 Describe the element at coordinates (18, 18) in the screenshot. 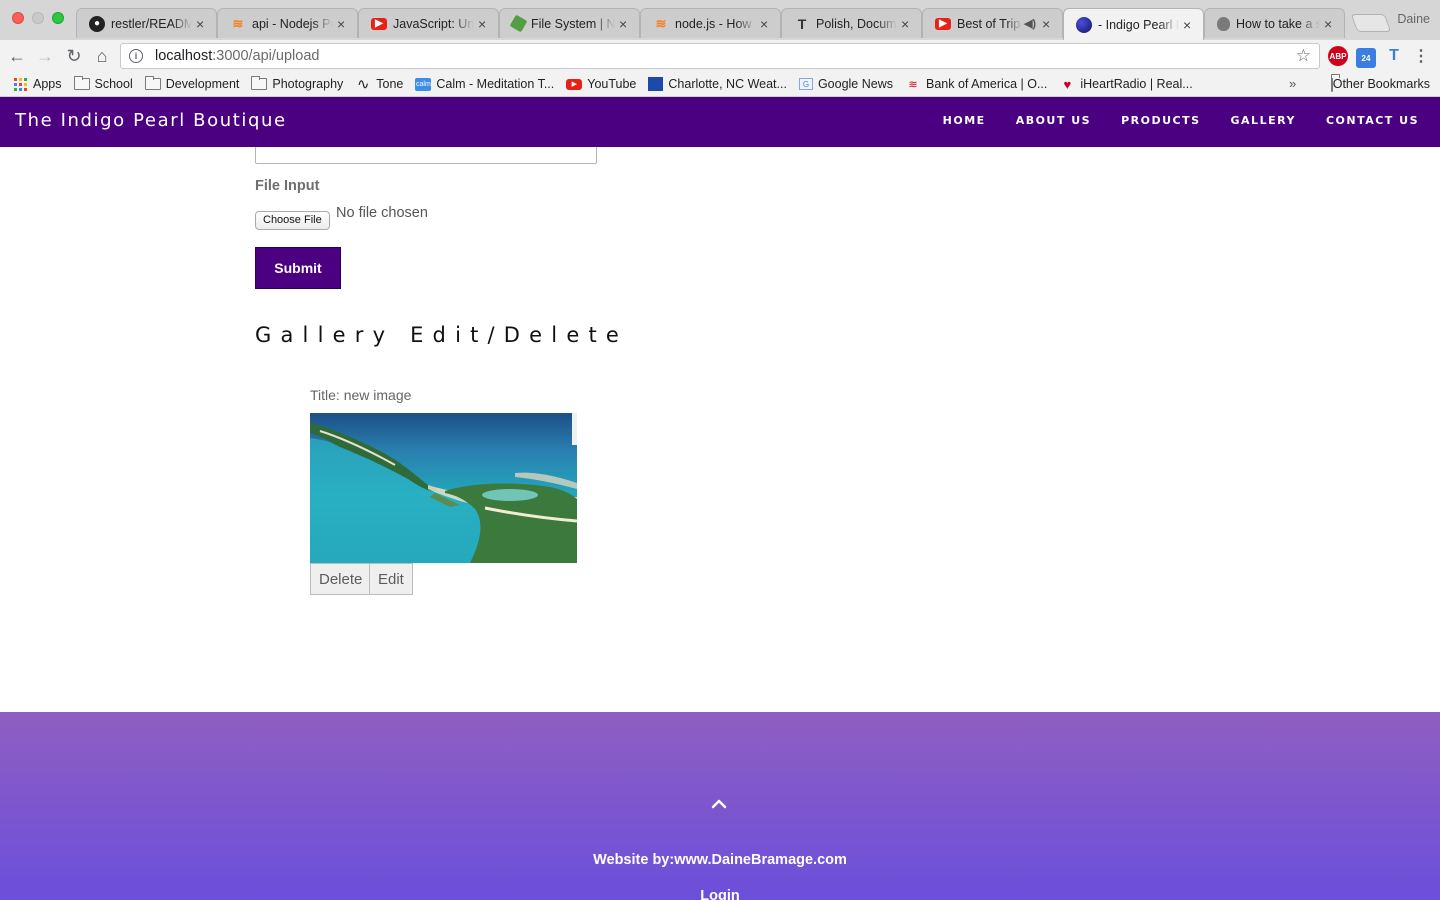

I see `window-close-button` at that location.